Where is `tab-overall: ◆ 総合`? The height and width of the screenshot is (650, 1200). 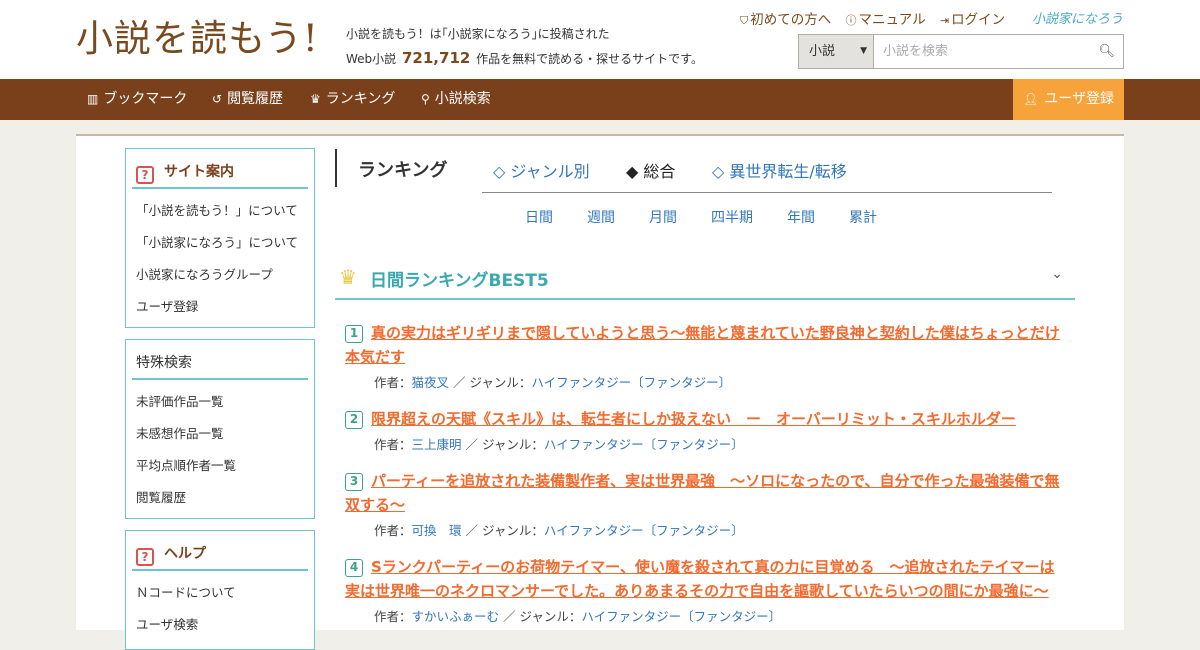
tab-overall: ◆ 総合 is located at coordinates (650, 170).